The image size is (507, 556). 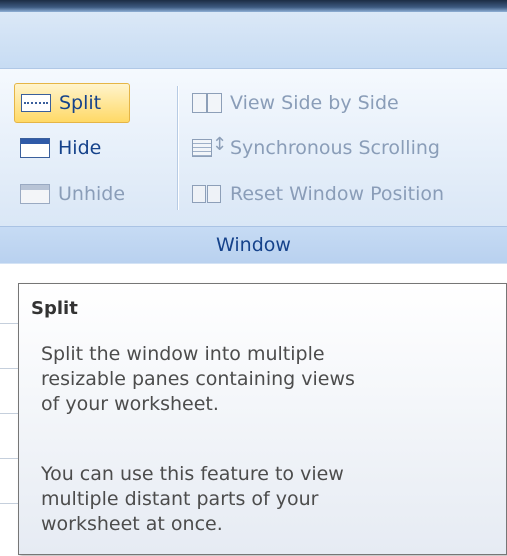 I want to click on ribbon-tab-strip, so click(x=253, y=40).